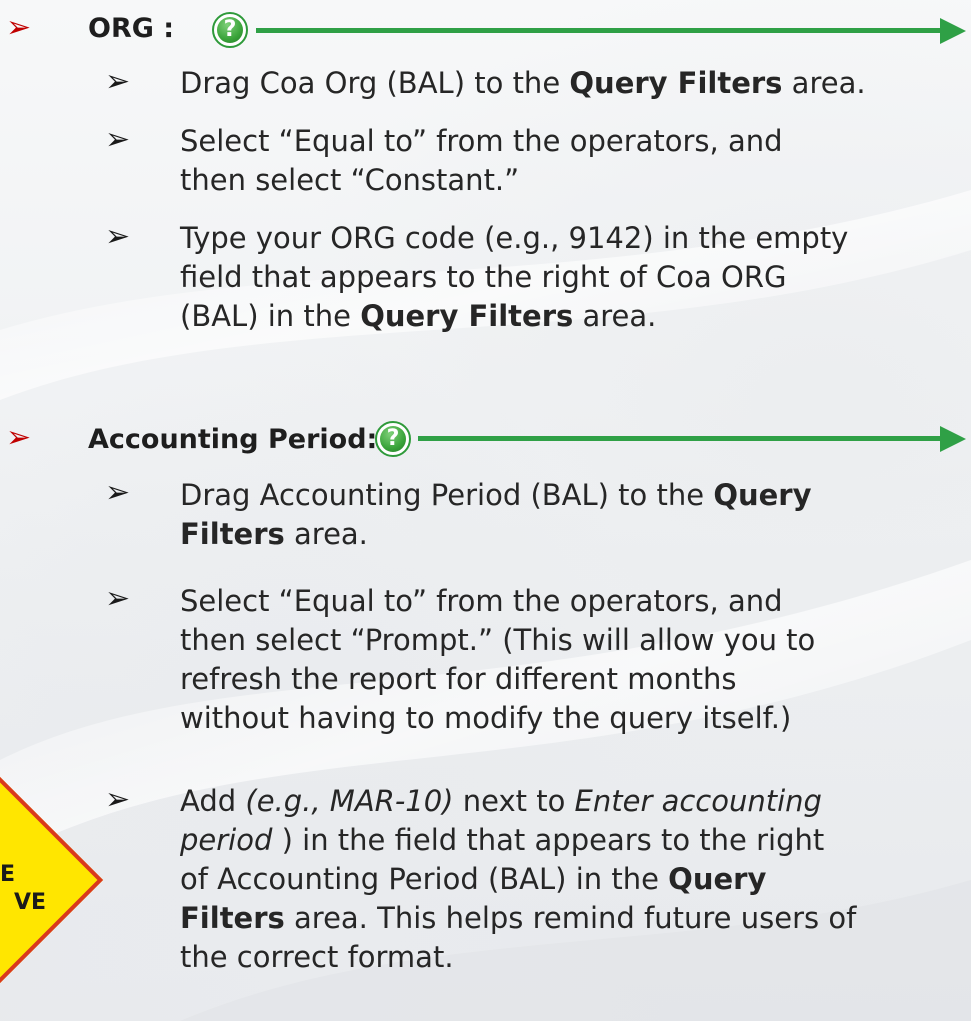 The height and width of the screenshot is (1021, 971). What do you see at coordinates (233, 439) in the screenshot?
I see `section-heading-accounting-period: Accounting Period:` at bounding box center [233, 439].